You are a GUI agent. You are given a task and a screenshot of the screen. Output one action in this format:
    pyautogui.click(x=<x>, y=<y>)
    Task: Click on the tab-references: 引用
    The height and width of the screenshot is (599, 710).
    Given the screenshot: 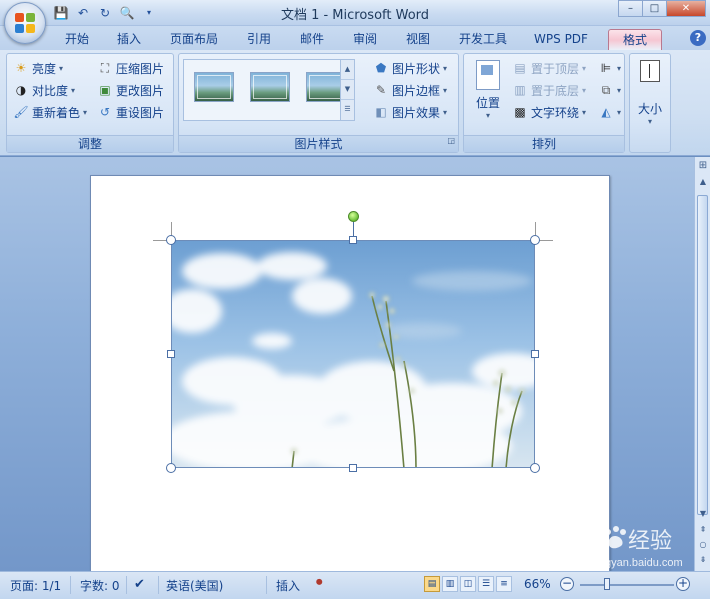 What is the action you would take?
    pyautogui.click(x=259, y=39)
    